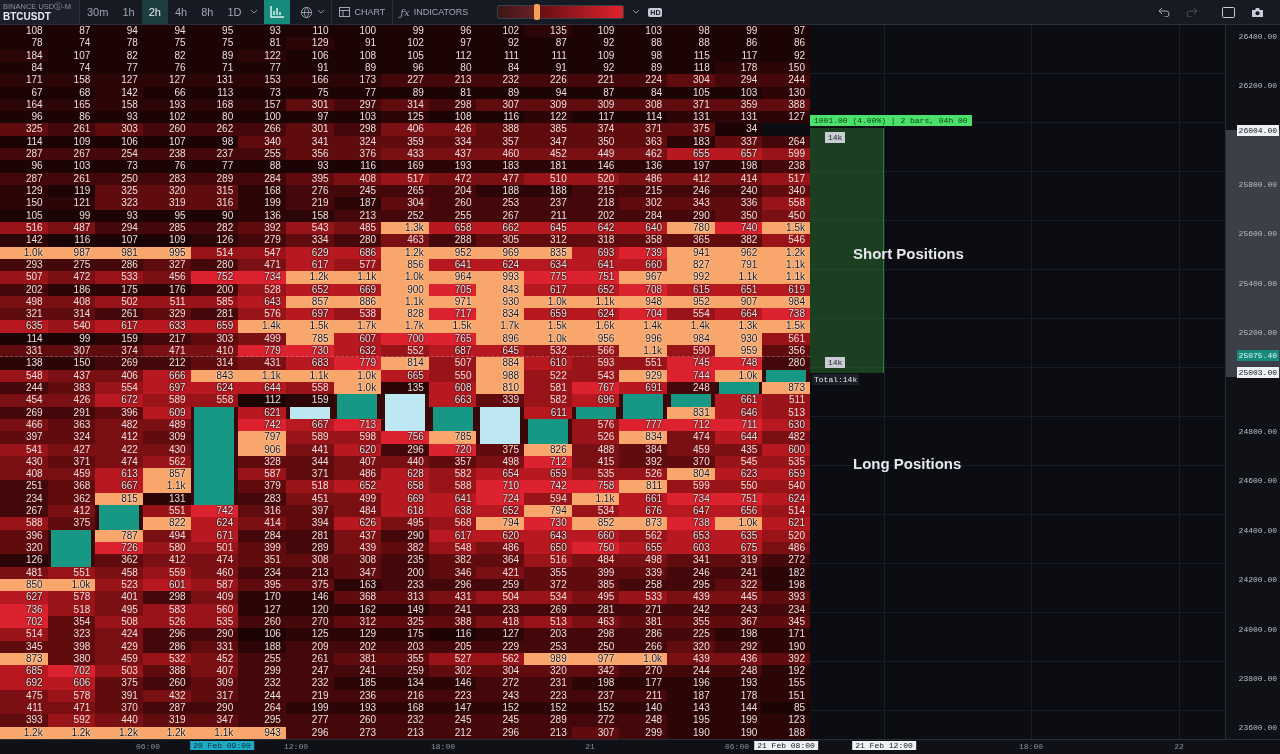 This screenshot has height=754, width=1280. Describe the element at coordinates (214, 166) in the screenshot. I see `heatmap-cell: 77` at that location.